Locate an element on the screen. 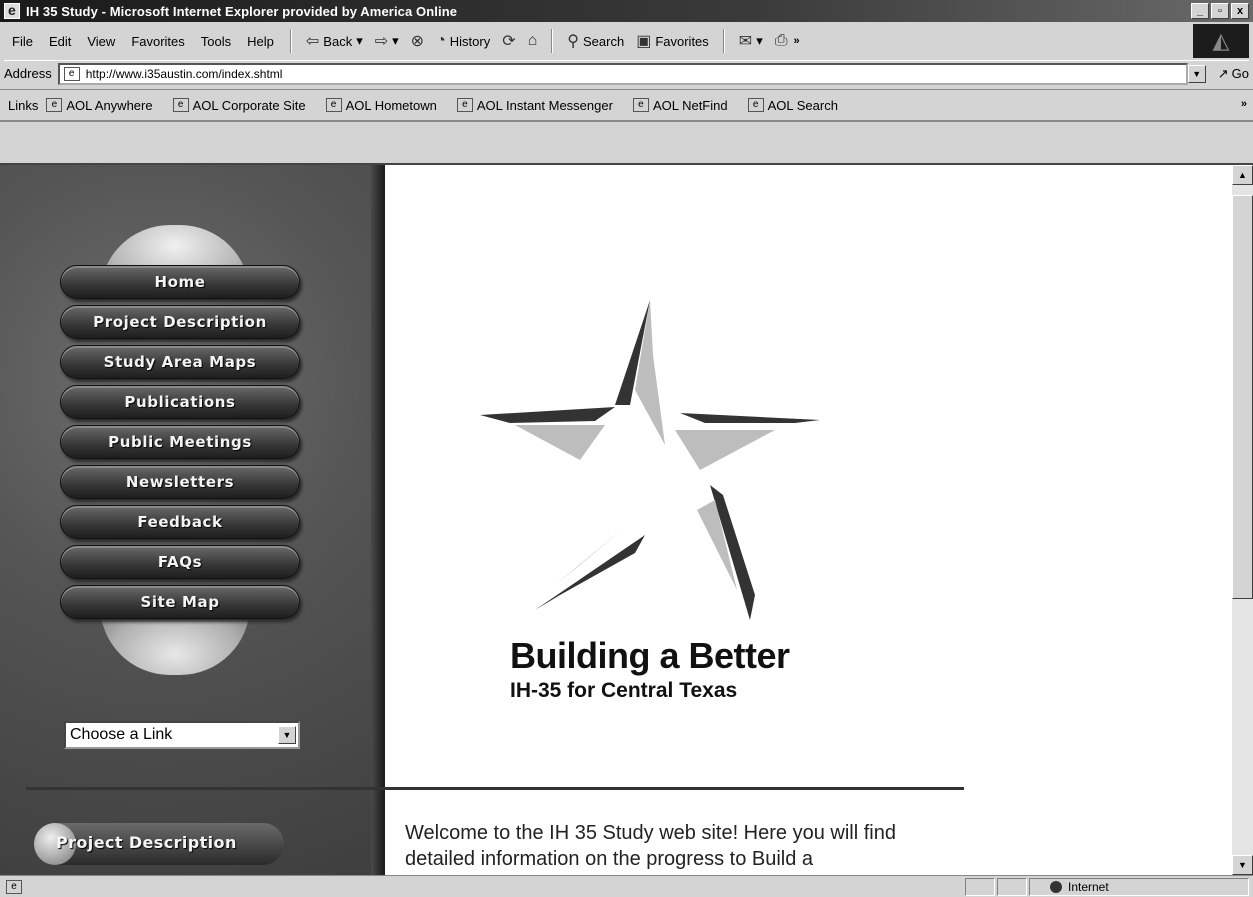 This screenshot has height=897, width=1253. status-panes: Internet is located at coordinates (1107, 887).